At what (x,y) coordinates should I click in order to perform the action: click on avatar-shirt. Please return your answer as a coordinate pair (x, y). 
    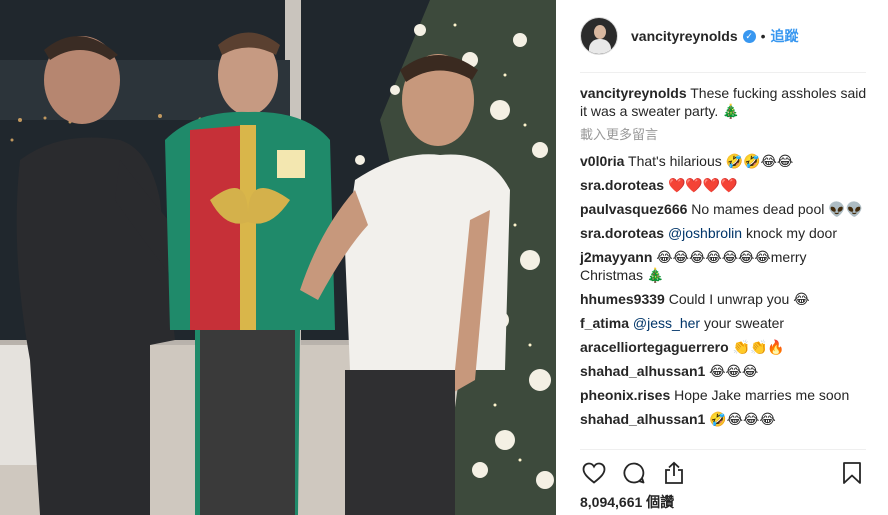
    Looking at the image, I should click on (600, 46).